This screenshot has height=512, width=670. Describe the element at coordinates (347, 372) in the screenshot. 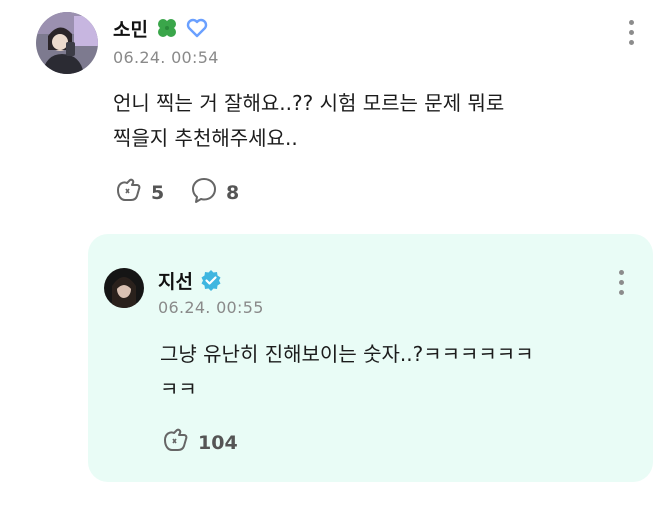

I see `reply-body: 그냥 유난히 진해보이는 숫자..?ㅋㅋㅋㅋㅋㅋ ㅋㅋ` at that location.